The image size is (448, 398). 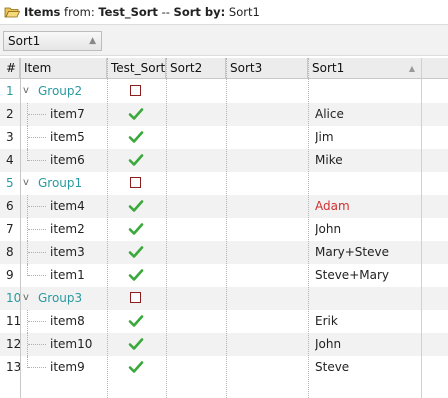 What do you see at coordinates (328, 229) in the screenshot?
I see `sort1-cell: John` at bounding box center [328, 229].